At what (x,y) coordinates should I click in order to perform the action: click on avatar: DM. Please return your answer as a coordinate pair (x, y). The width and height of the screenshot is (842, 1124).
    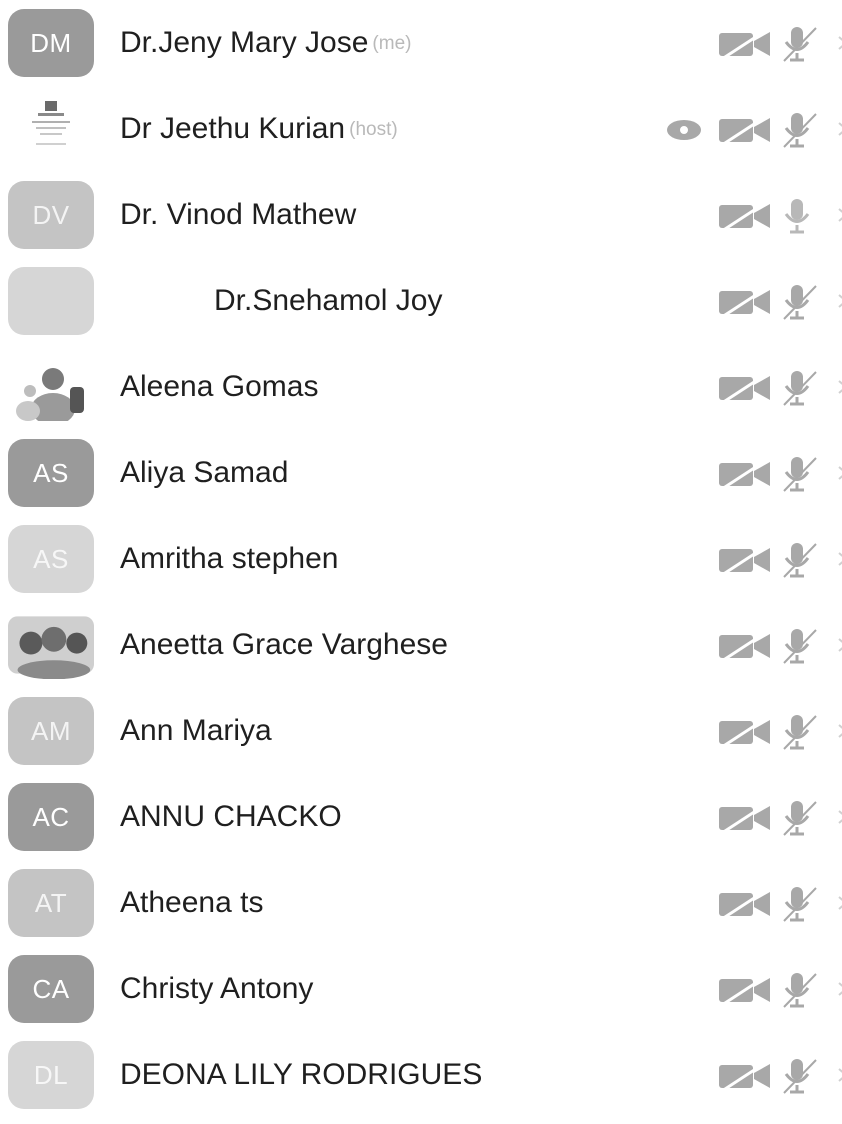
    Looking at the image, I should click on (51, 43).